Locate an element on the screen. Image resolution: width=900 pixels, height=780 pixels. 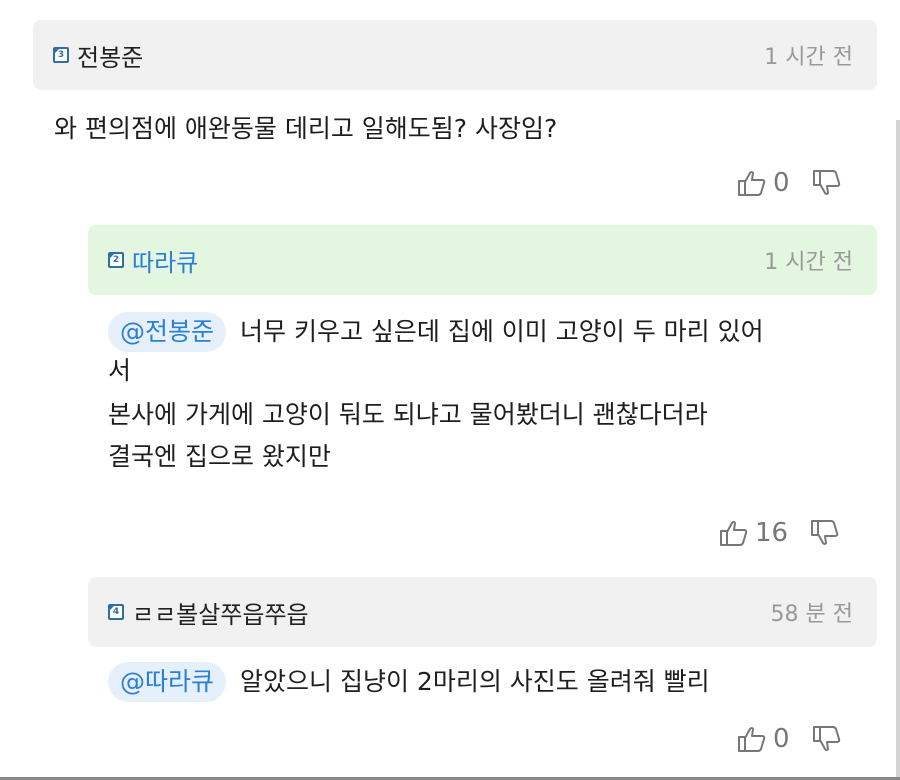
level-badge-icon: 3 is located at coordinates (61, 55).